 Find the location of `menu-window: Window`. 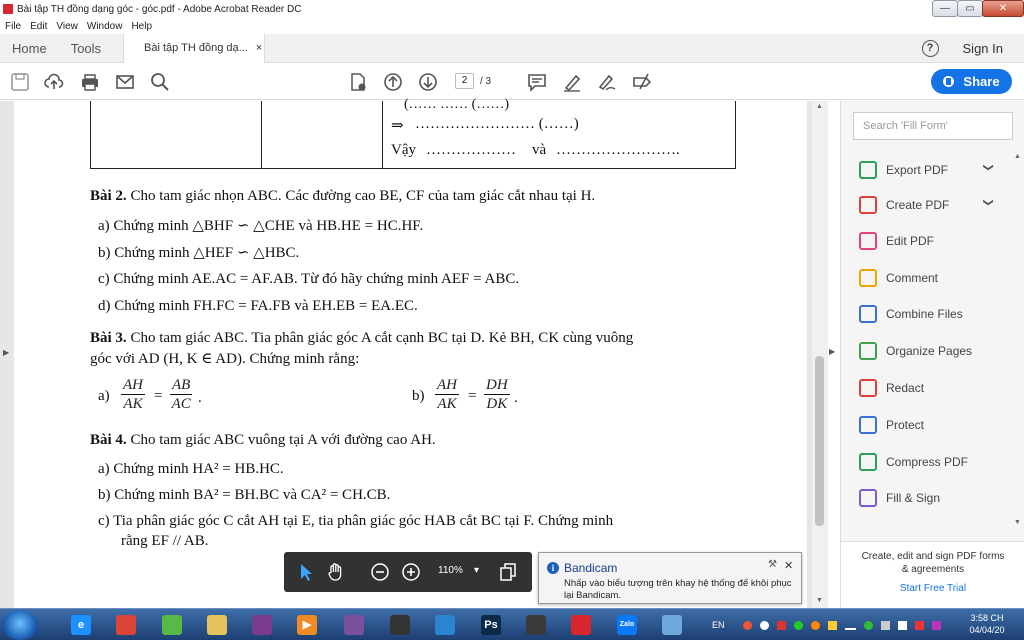

menu-window: Window is located at coordinates (105, 26).